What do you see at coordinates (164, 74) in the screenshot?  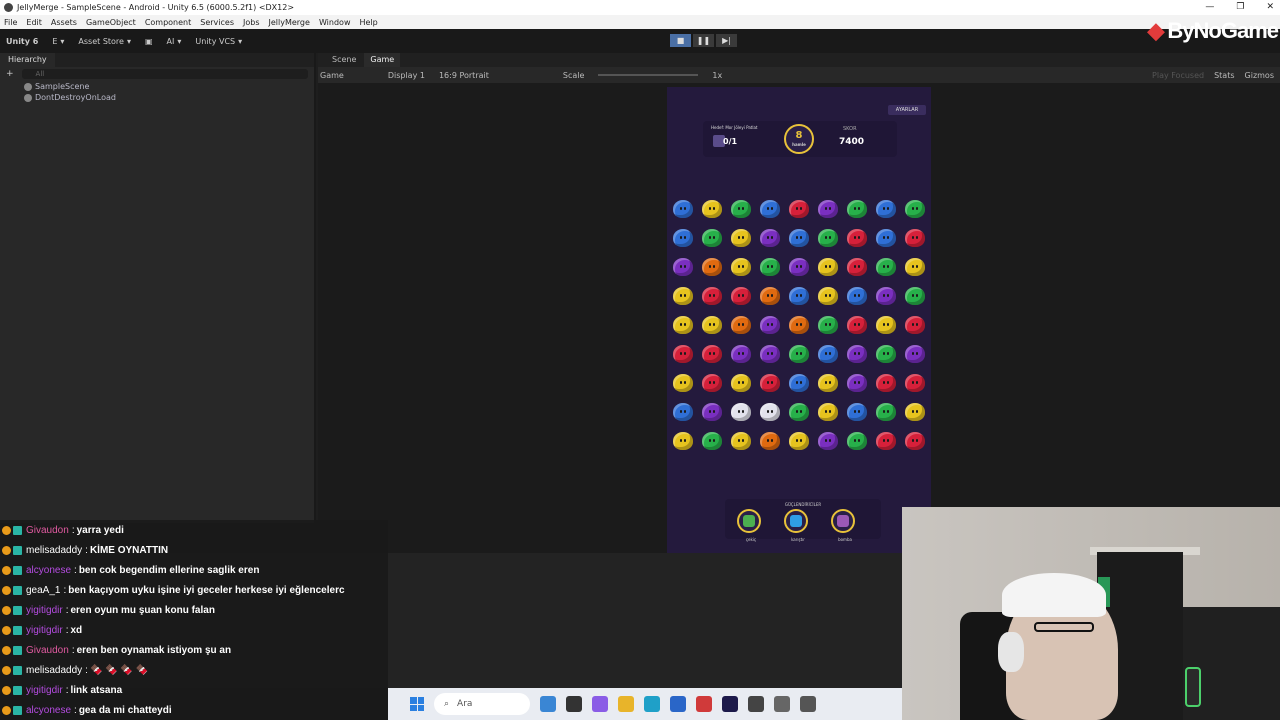 I see `hierarchy-search-input: All` at bounding box center [164, 74].